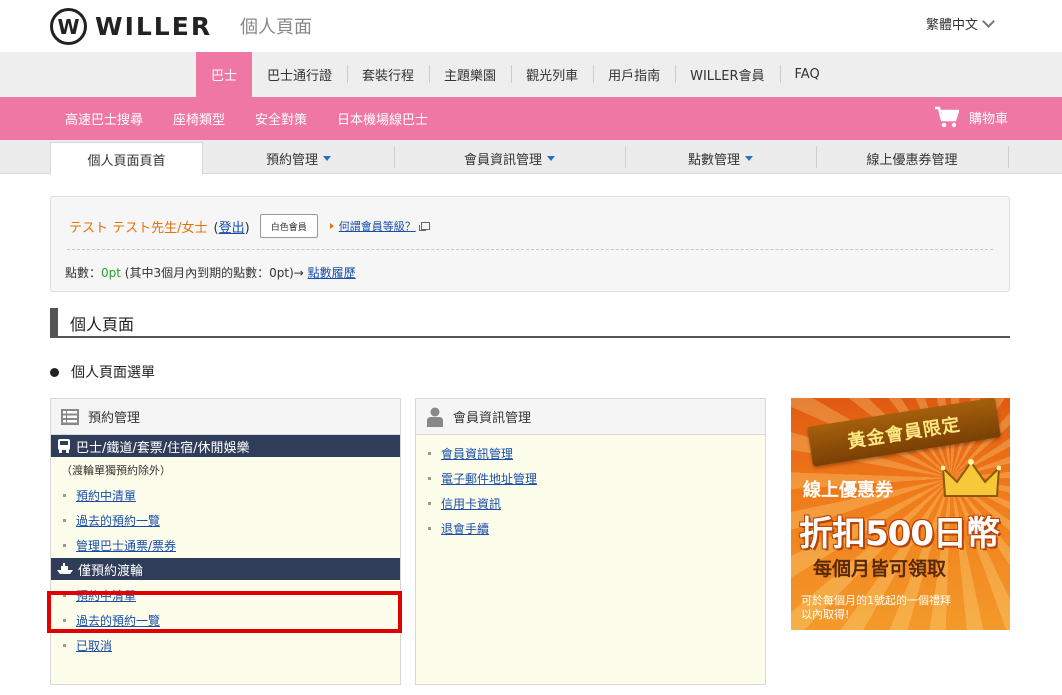 Image resolution: width=1062 pixels, height=695 pixels. I want to click on points-line: 點數：0pt (其中3個月內到期的點數：0pt)→ 點數履歷, so click(210, 272).